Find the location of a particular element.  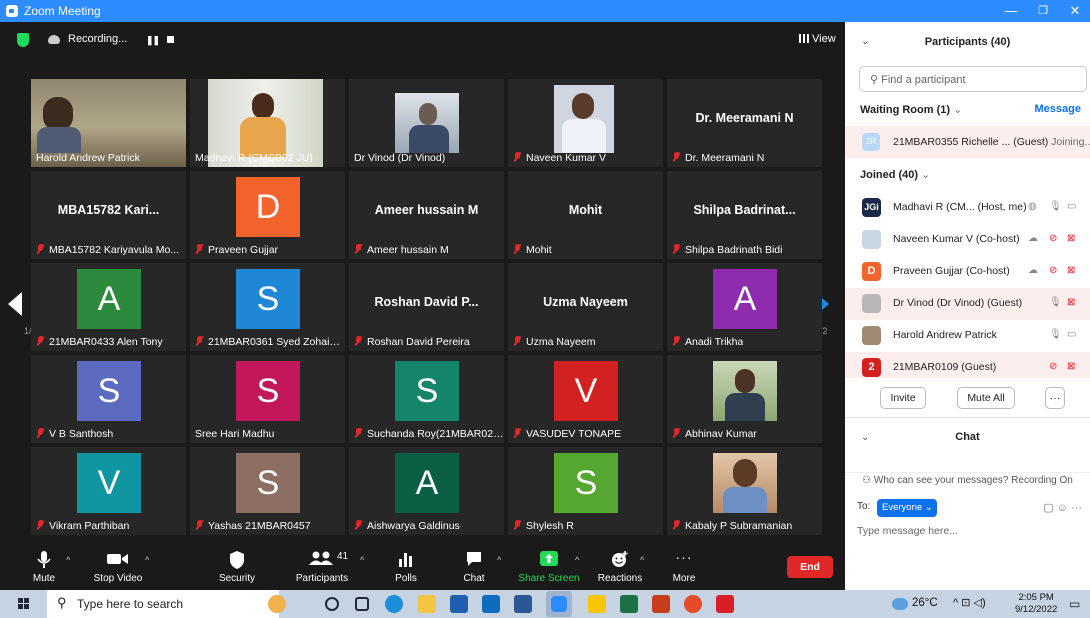

reactions-button: Reactions ^ is located at coordinates (620, 566).